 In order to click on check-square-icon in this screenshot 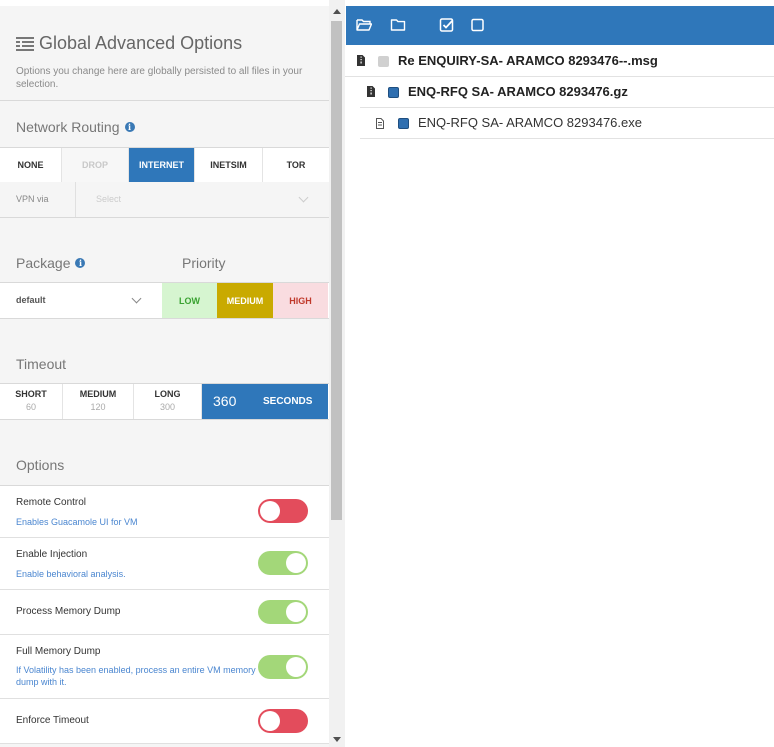, I will do `click(447, 25)`.